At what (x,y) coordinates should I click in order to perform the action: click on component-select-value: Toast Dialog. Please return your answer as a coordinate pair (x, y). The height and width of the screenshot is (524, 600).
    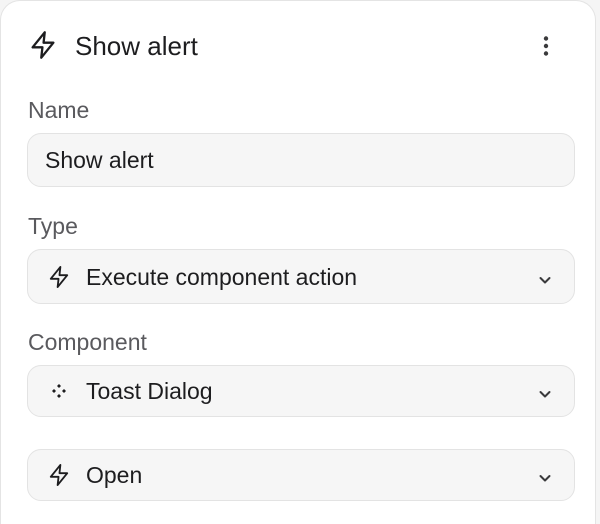
    Looking at the image, I should click on (149, 391).